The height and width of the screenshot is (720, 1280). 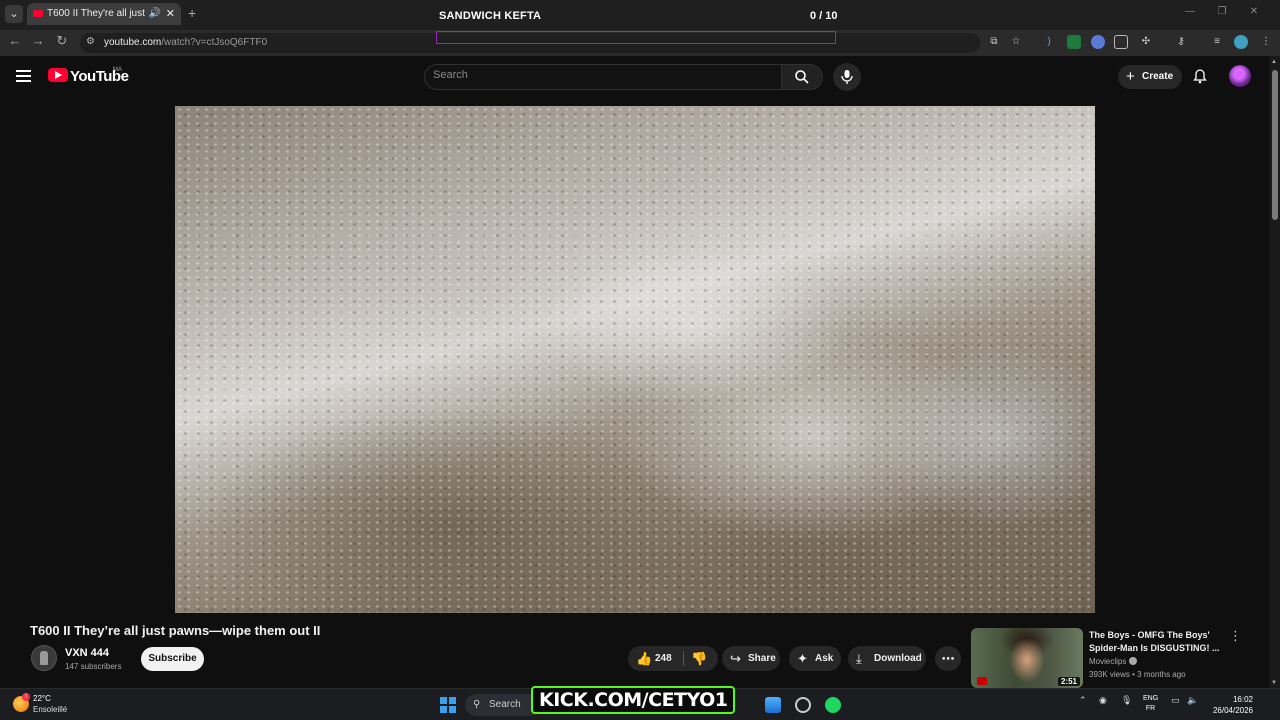 What do you see at coordinates (477, 704) in the screenshot?
I see `taskbar-search-icon: ⚲` at bounding box center [477, 704].